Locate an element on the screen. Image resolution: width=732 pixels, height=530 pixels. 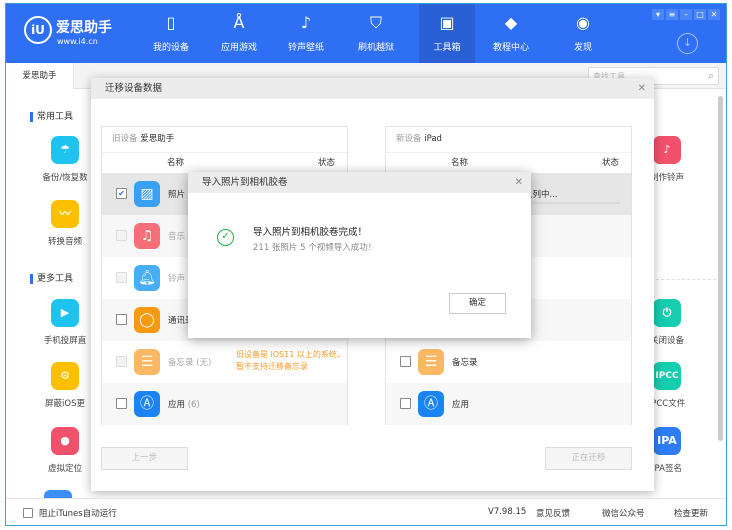
scrollbar is located at coordinates (720, 268).